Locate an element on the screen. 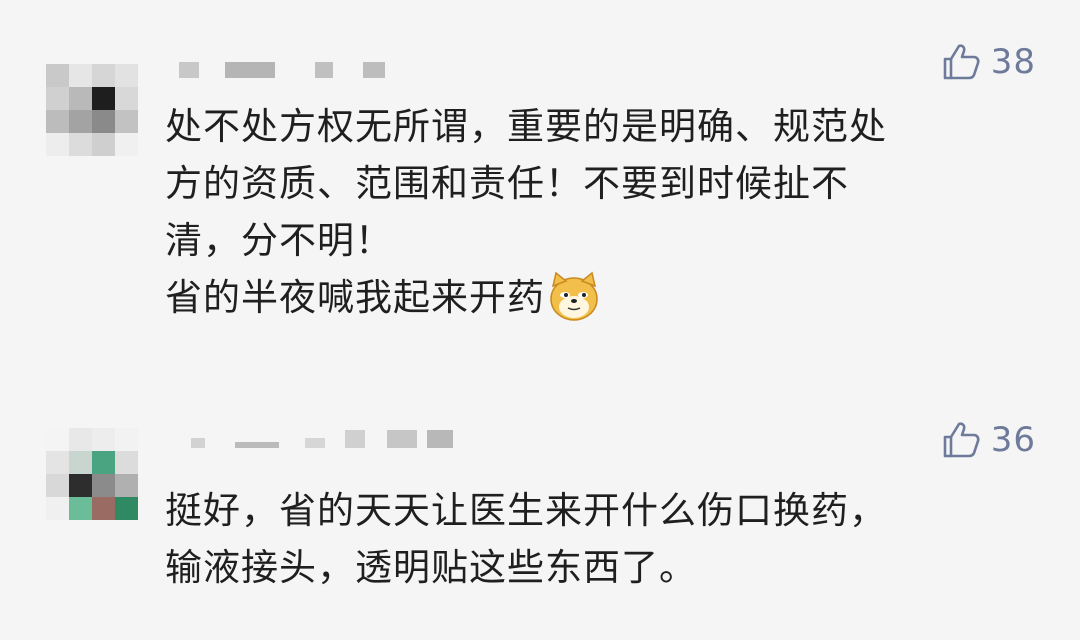 The width and height of the screenshot is (1080, 640). comment-line: 方的资质、范围和责任！不要到时候扯不 is located at coordinates (507, 183).